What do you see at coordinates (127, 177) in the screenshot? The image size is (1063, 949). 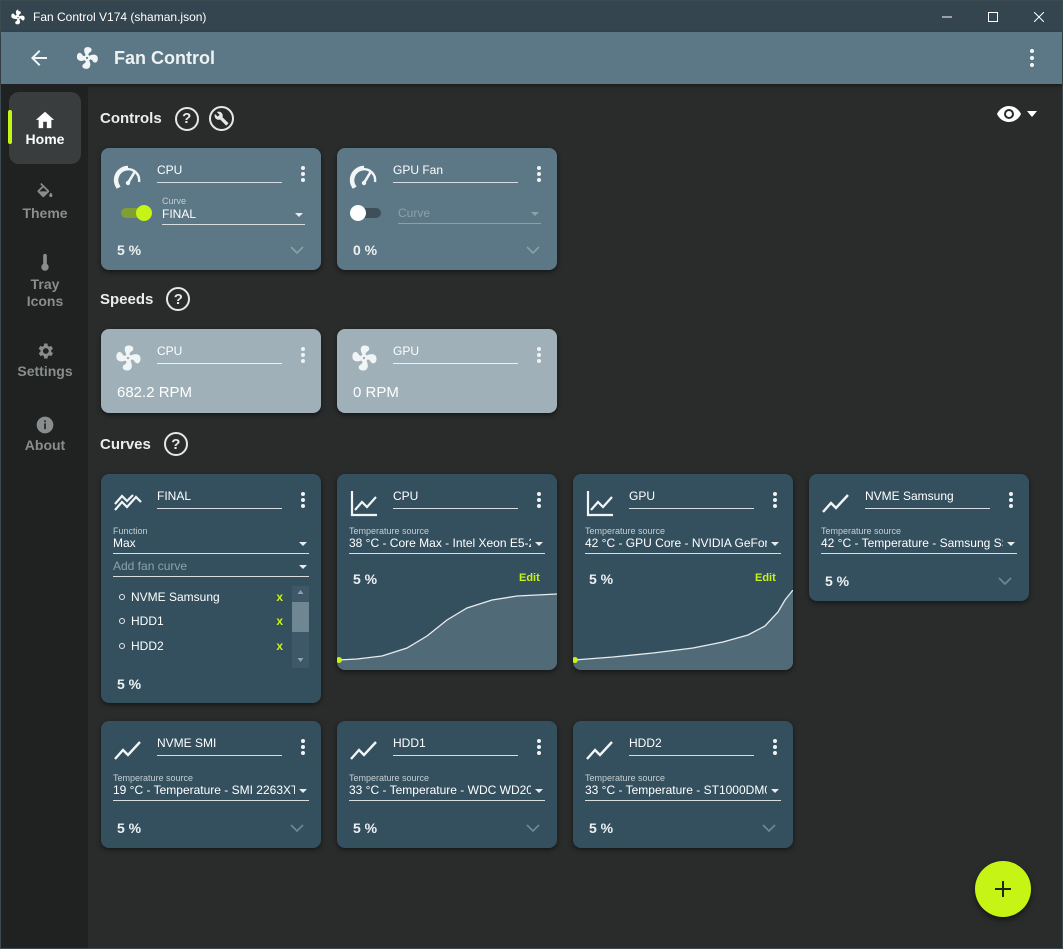 I see `speedometer-icon` at bounding box center [127, 177].